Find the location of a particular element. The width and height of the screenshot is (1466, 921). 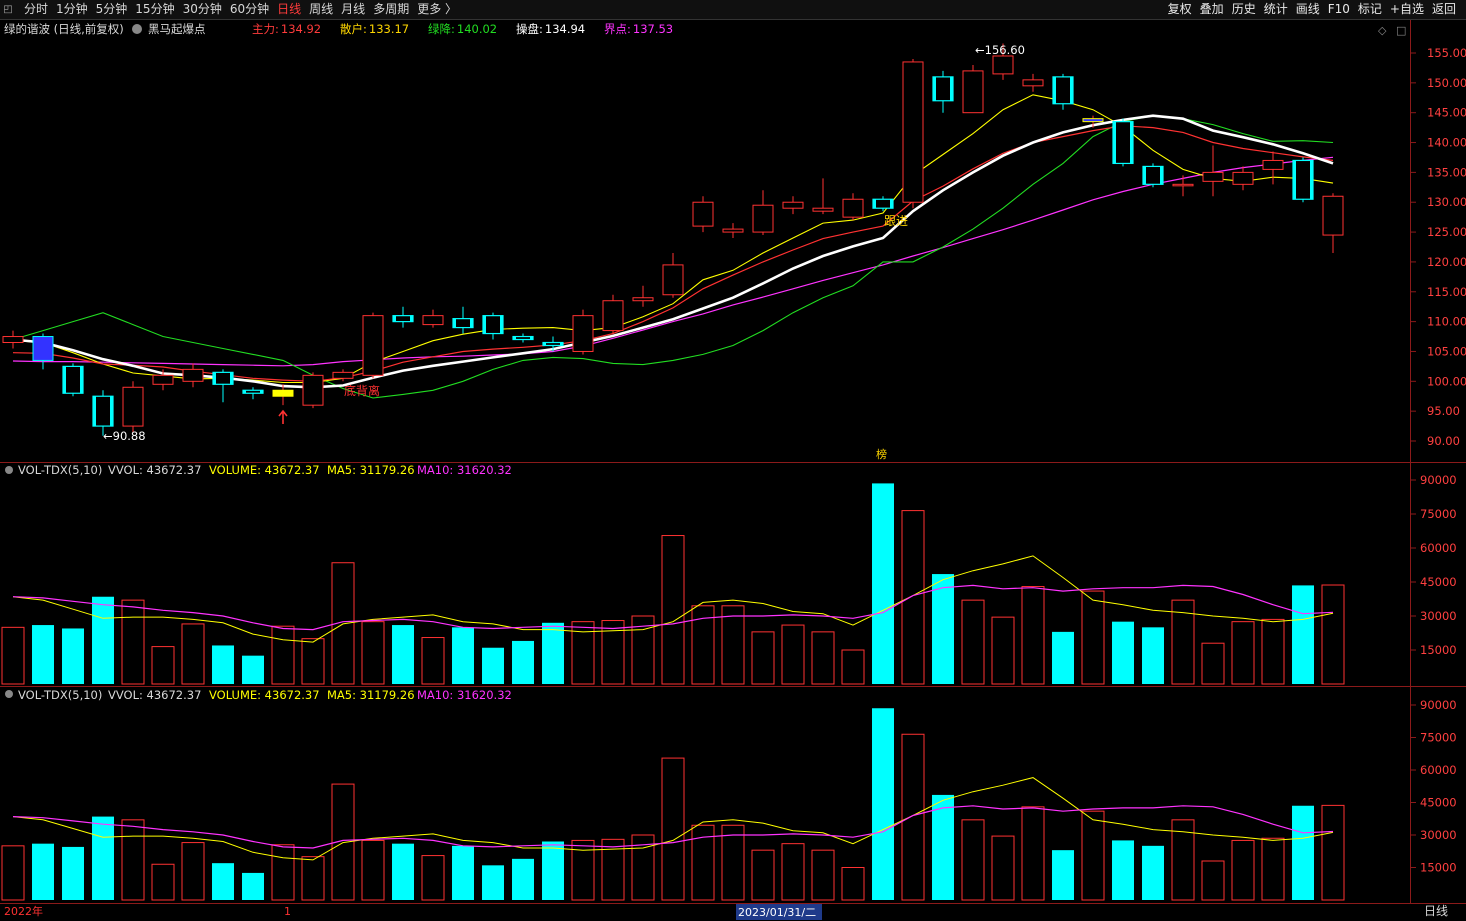

toolbar-right-buttons: 复权 叠加 历史 统计 画线 F10 标记 +自选 返回 is located at coordinates (1312, 9).